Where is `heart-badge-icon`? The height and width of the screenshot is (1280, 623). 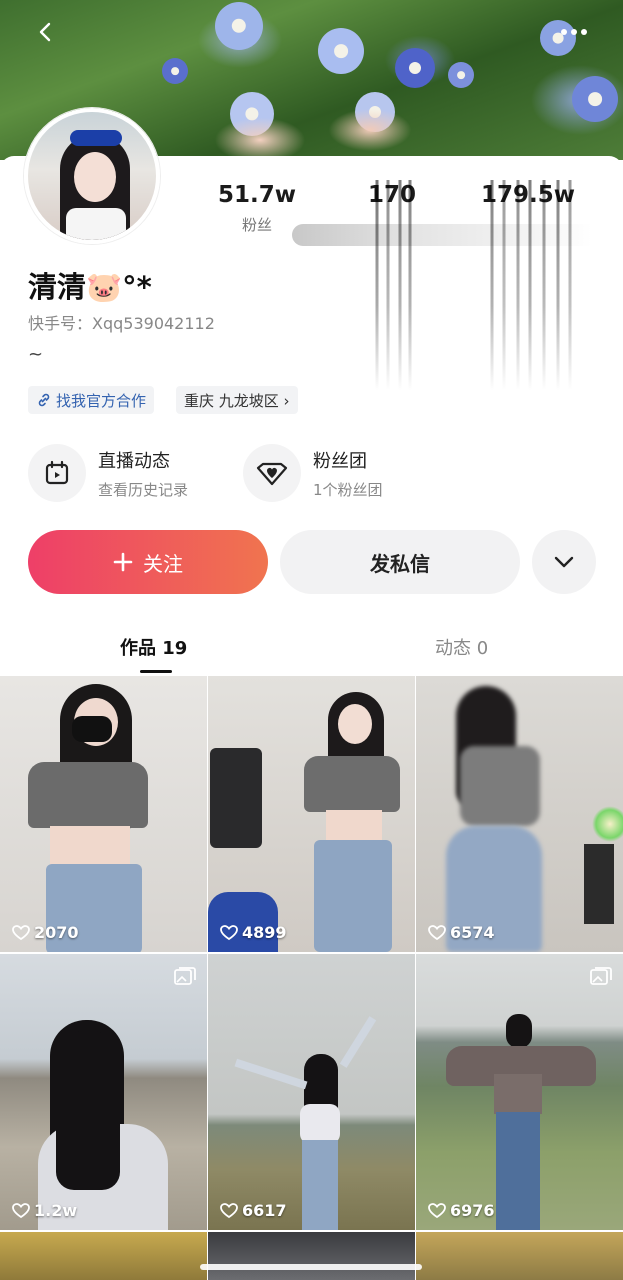 heart-badge-icon is located at coordinates (272, 473).